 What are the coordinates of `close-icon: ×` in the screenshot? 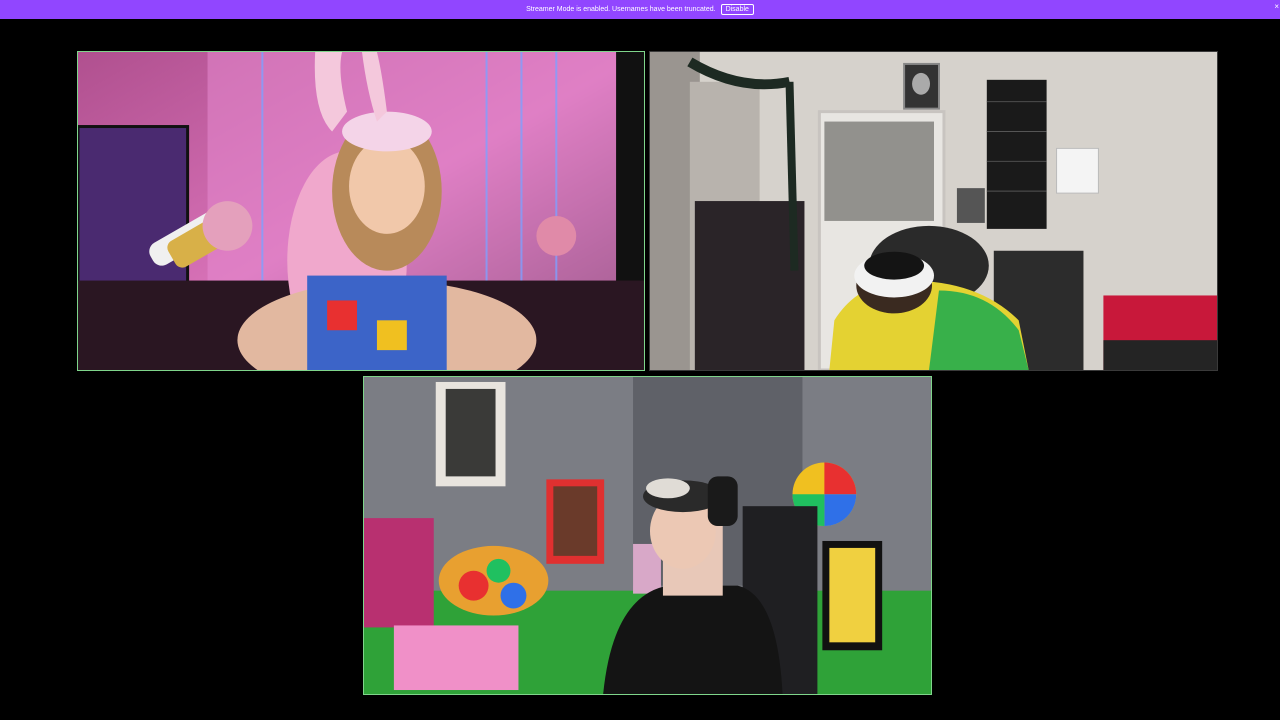 It's located at (1276, 6).